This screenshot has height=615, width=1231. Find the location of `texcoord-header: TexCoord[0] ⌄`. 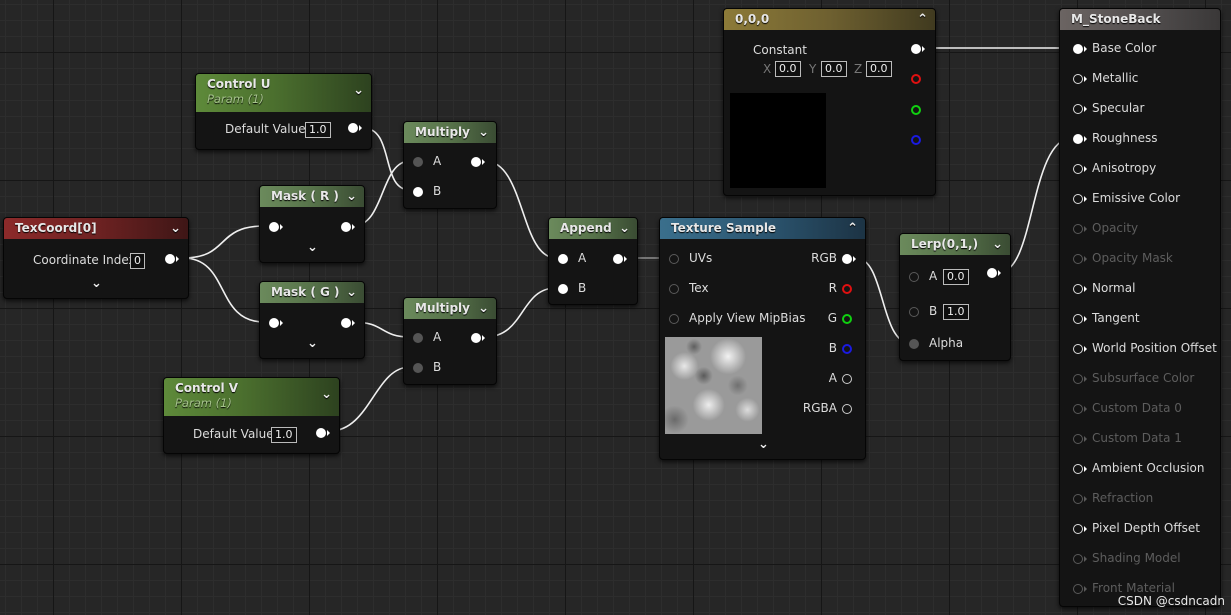

texcoord-header: TexCoord[0] ⌄ is located at coordinates (96, 228).